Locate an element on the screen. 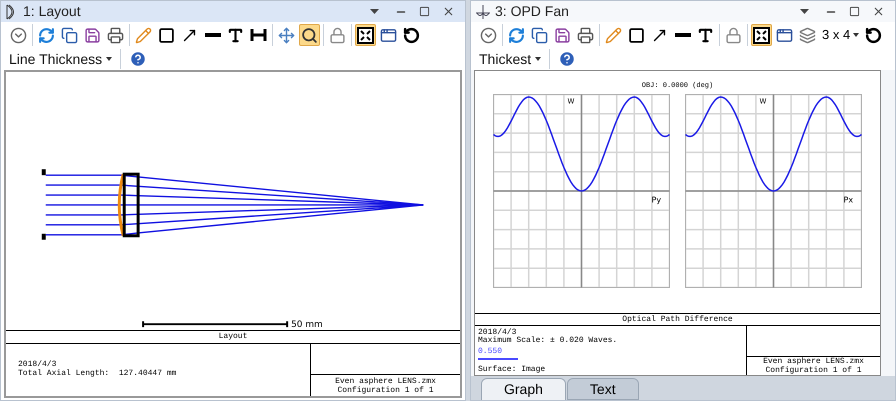  plot-title: Optical Path Difference is located at coordinates (677, 319).